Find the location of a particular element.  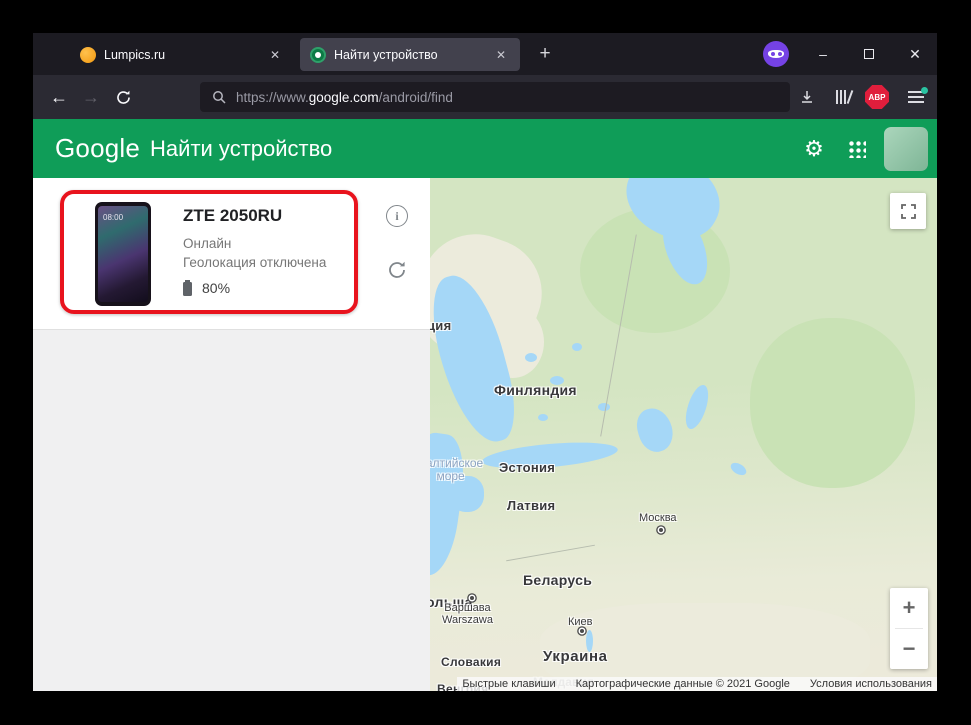

map-label: Словакия is located at coordinates (471, 662).